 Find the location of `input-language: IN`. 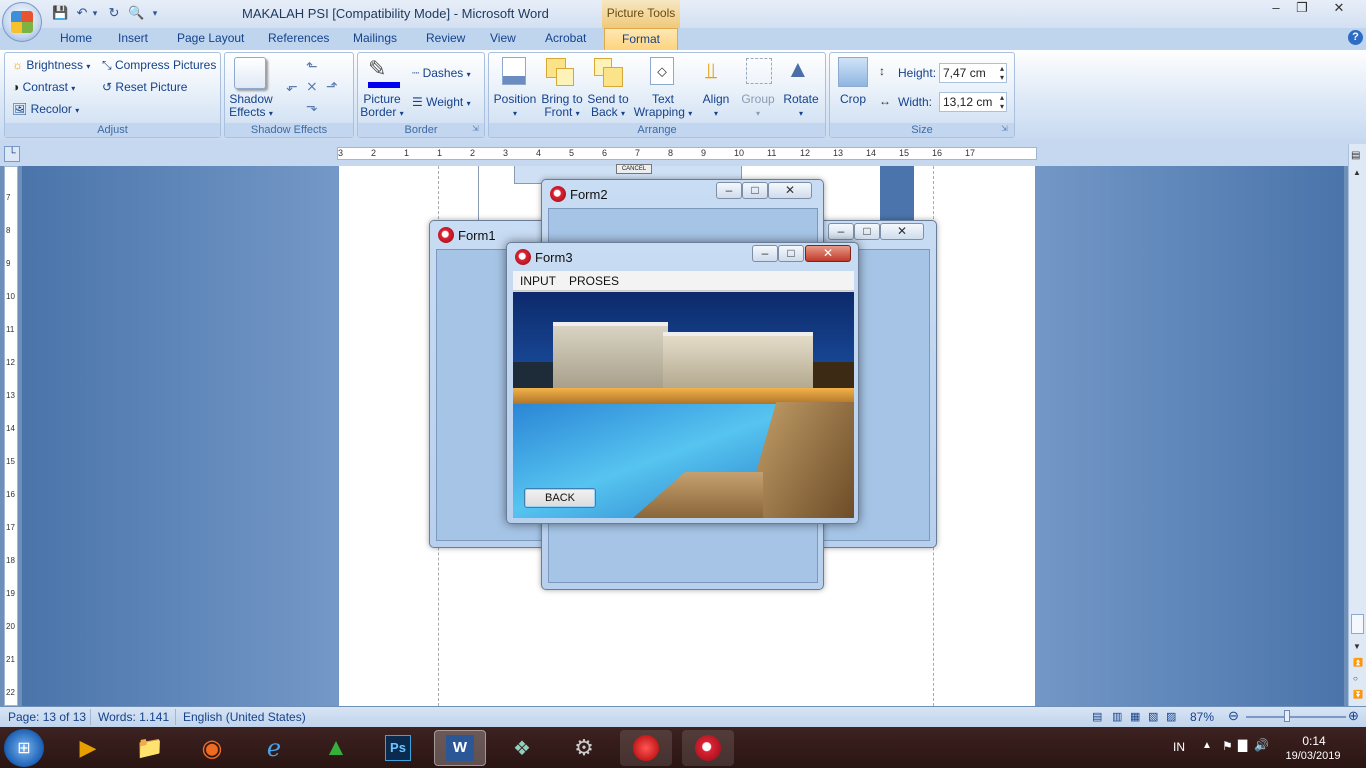

input-language: IN is located at coordinates (1179, 747).